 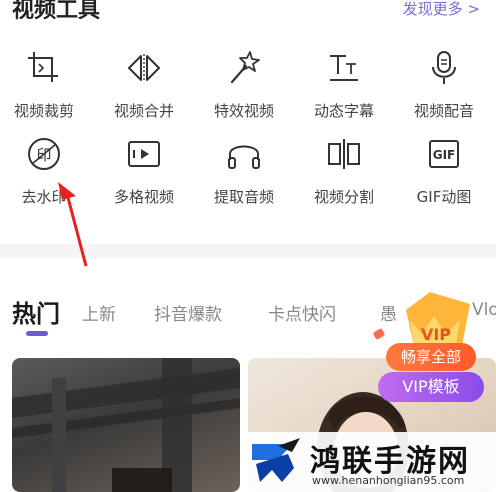 I want to click on template-card, so click(x=126, y=425).